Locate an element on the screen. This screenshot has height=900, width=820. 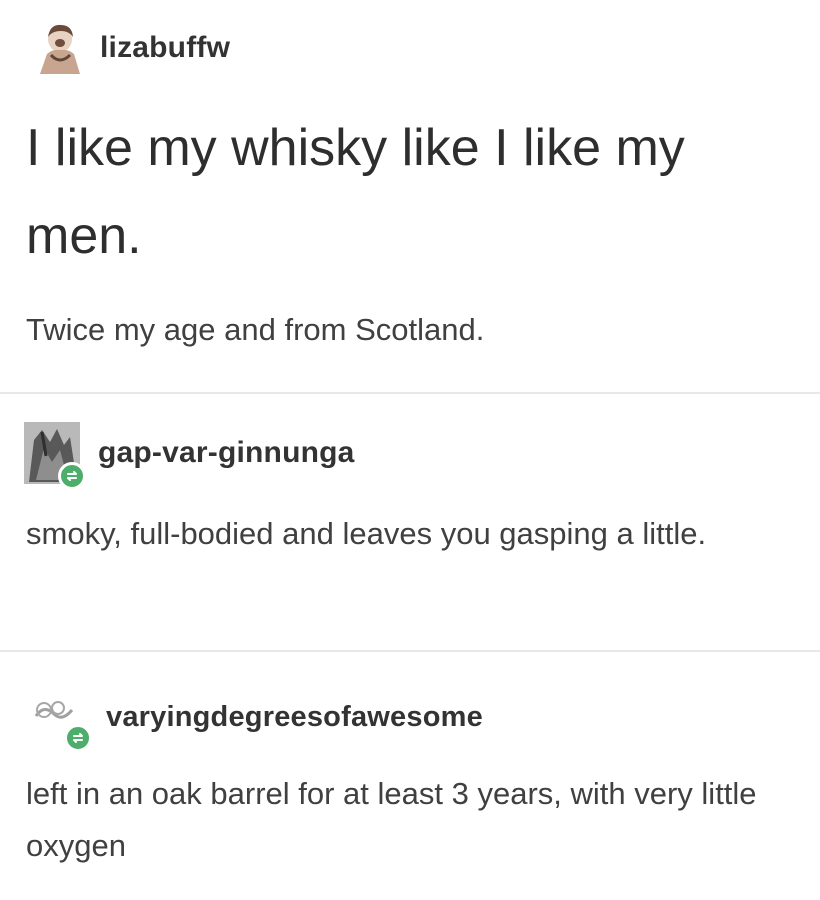
avatar-lizabuffw is located at coordinates (60, 48).